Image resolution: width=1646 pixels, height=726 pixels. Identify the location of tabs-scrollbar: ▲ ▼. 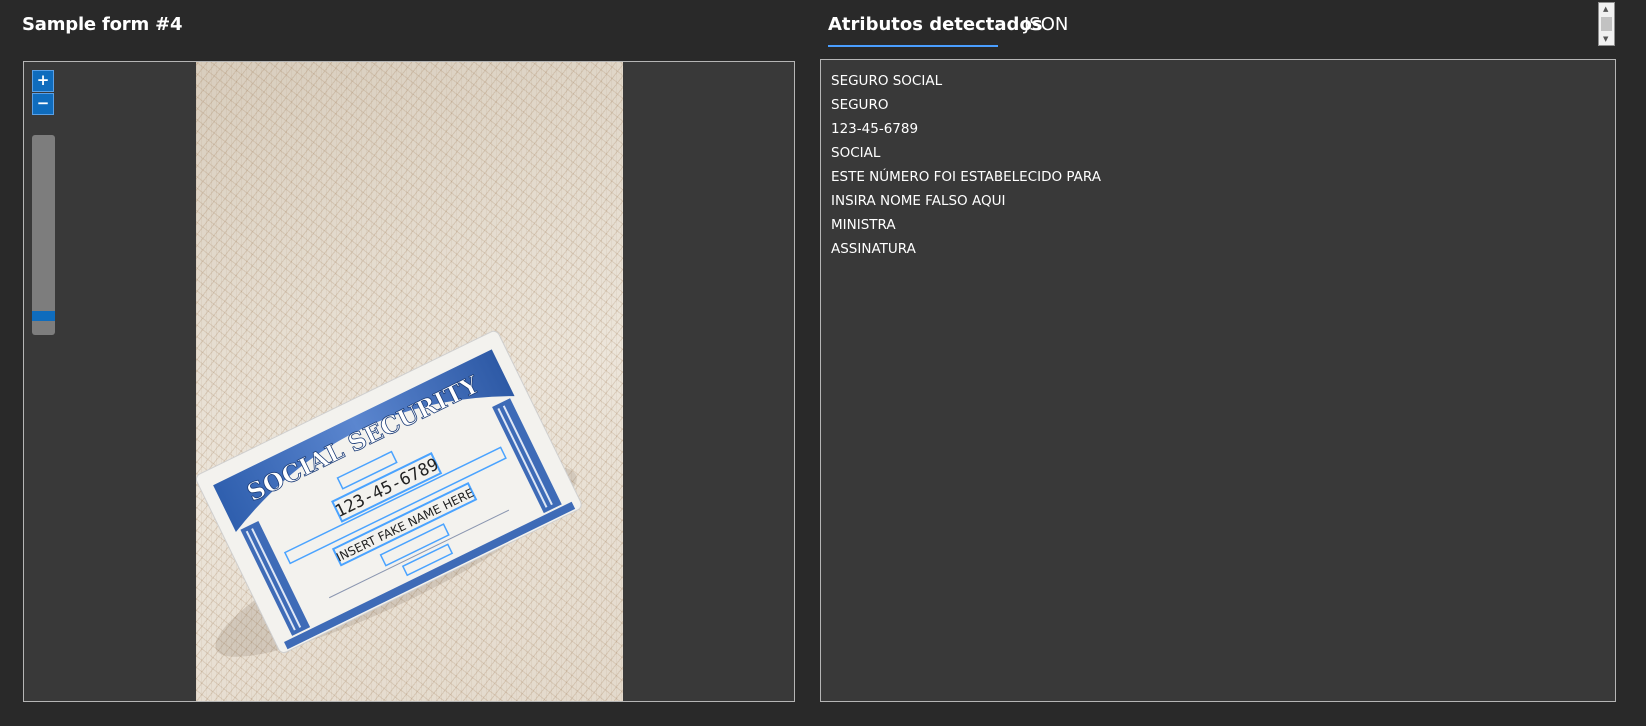
(1606, 24).